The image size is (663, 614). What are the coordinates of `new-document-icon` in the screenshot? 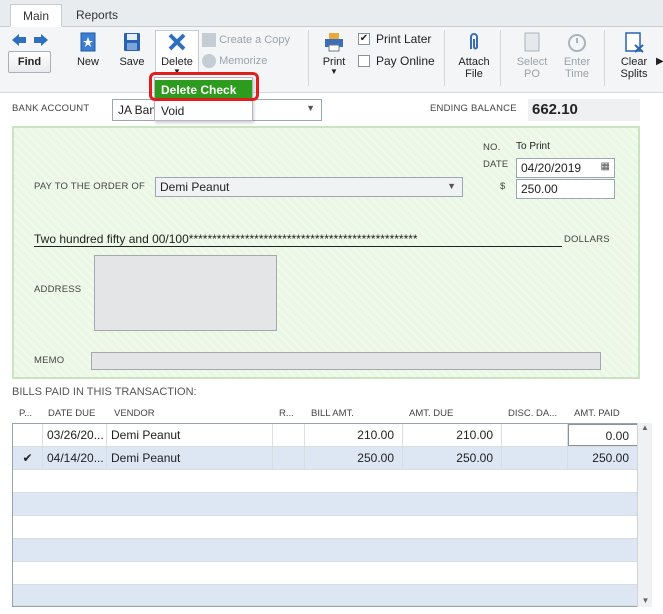 It's located at (88, 42).